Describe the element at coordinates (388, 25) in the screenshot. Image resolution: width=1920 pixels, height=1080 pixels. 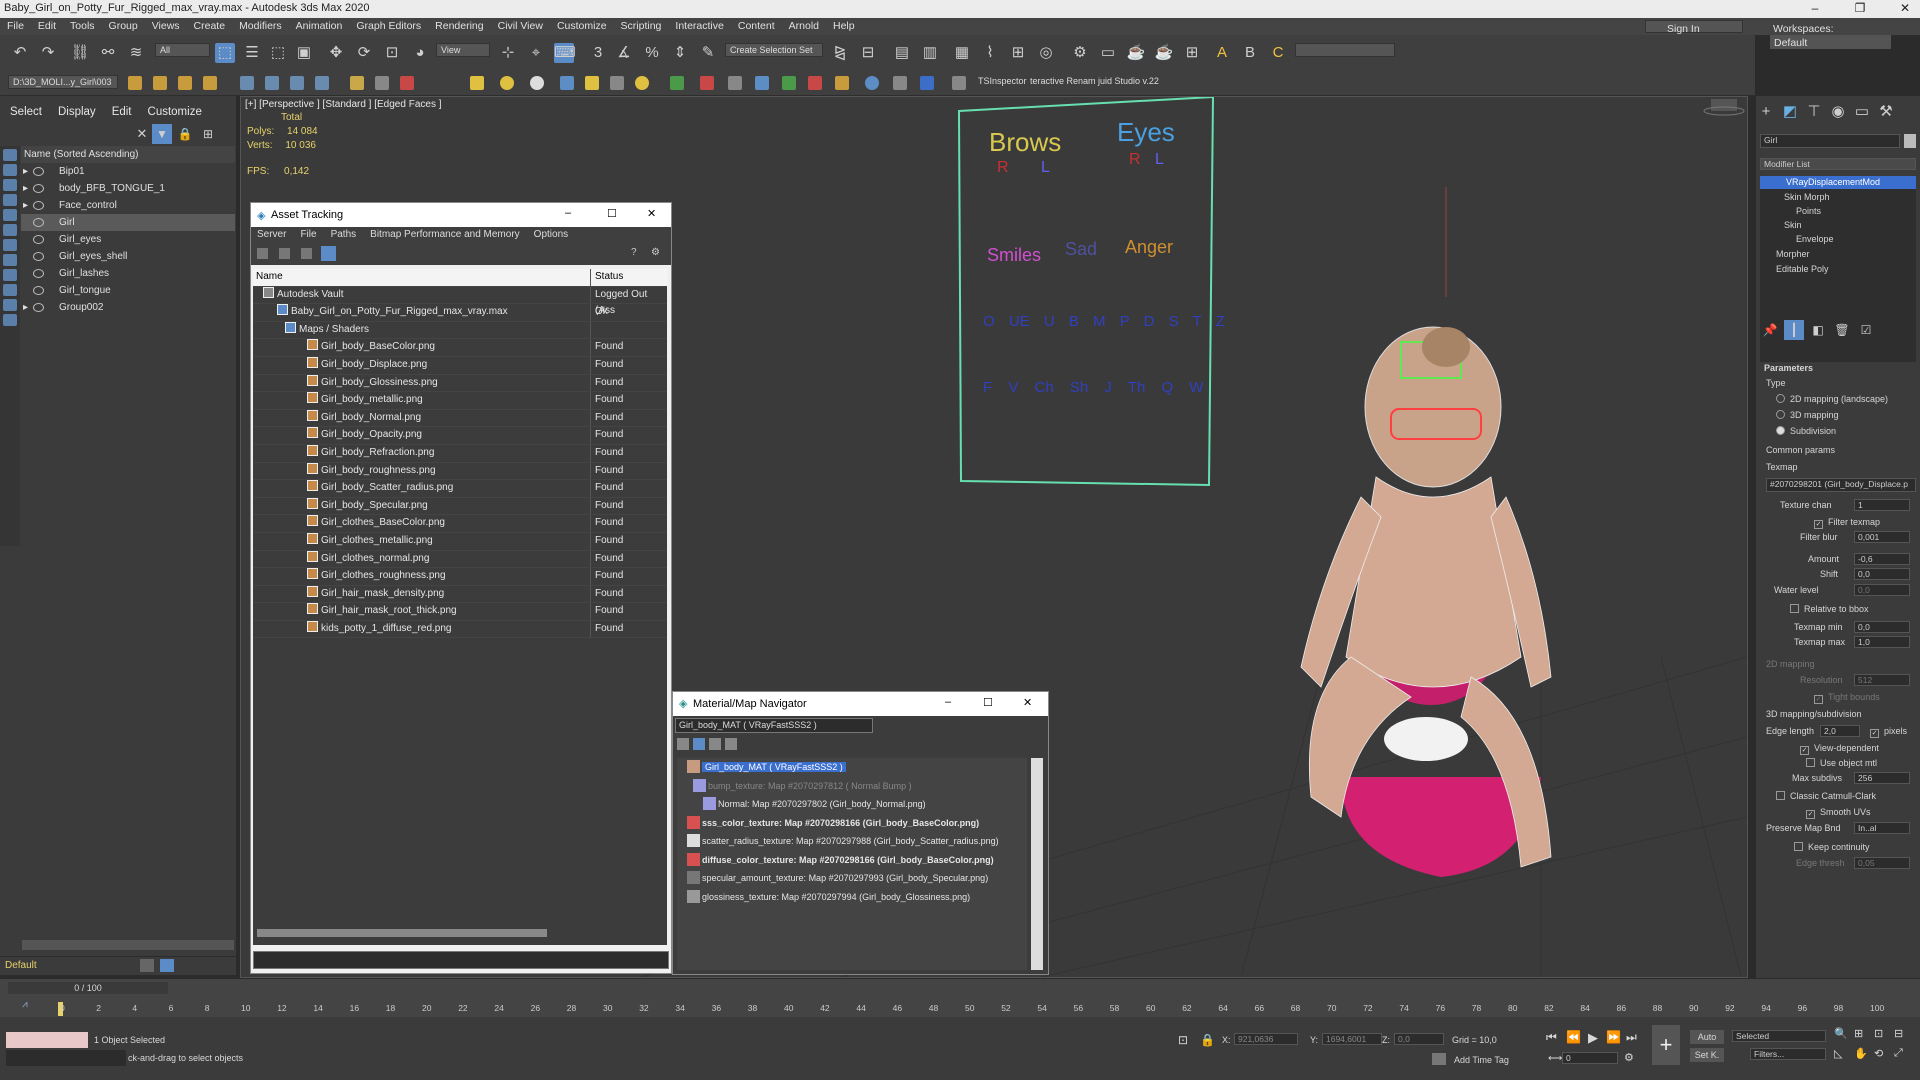
I see `menu-graph-editors: Graph Editors` at that location.